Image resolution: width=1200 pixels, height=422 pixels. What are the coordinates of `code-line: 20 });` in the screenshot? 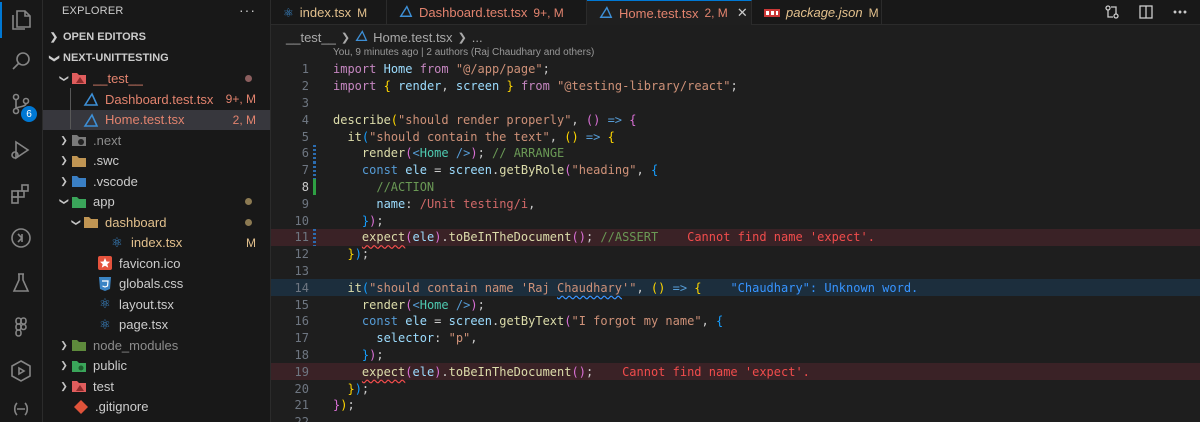 It's located at (735, 388).